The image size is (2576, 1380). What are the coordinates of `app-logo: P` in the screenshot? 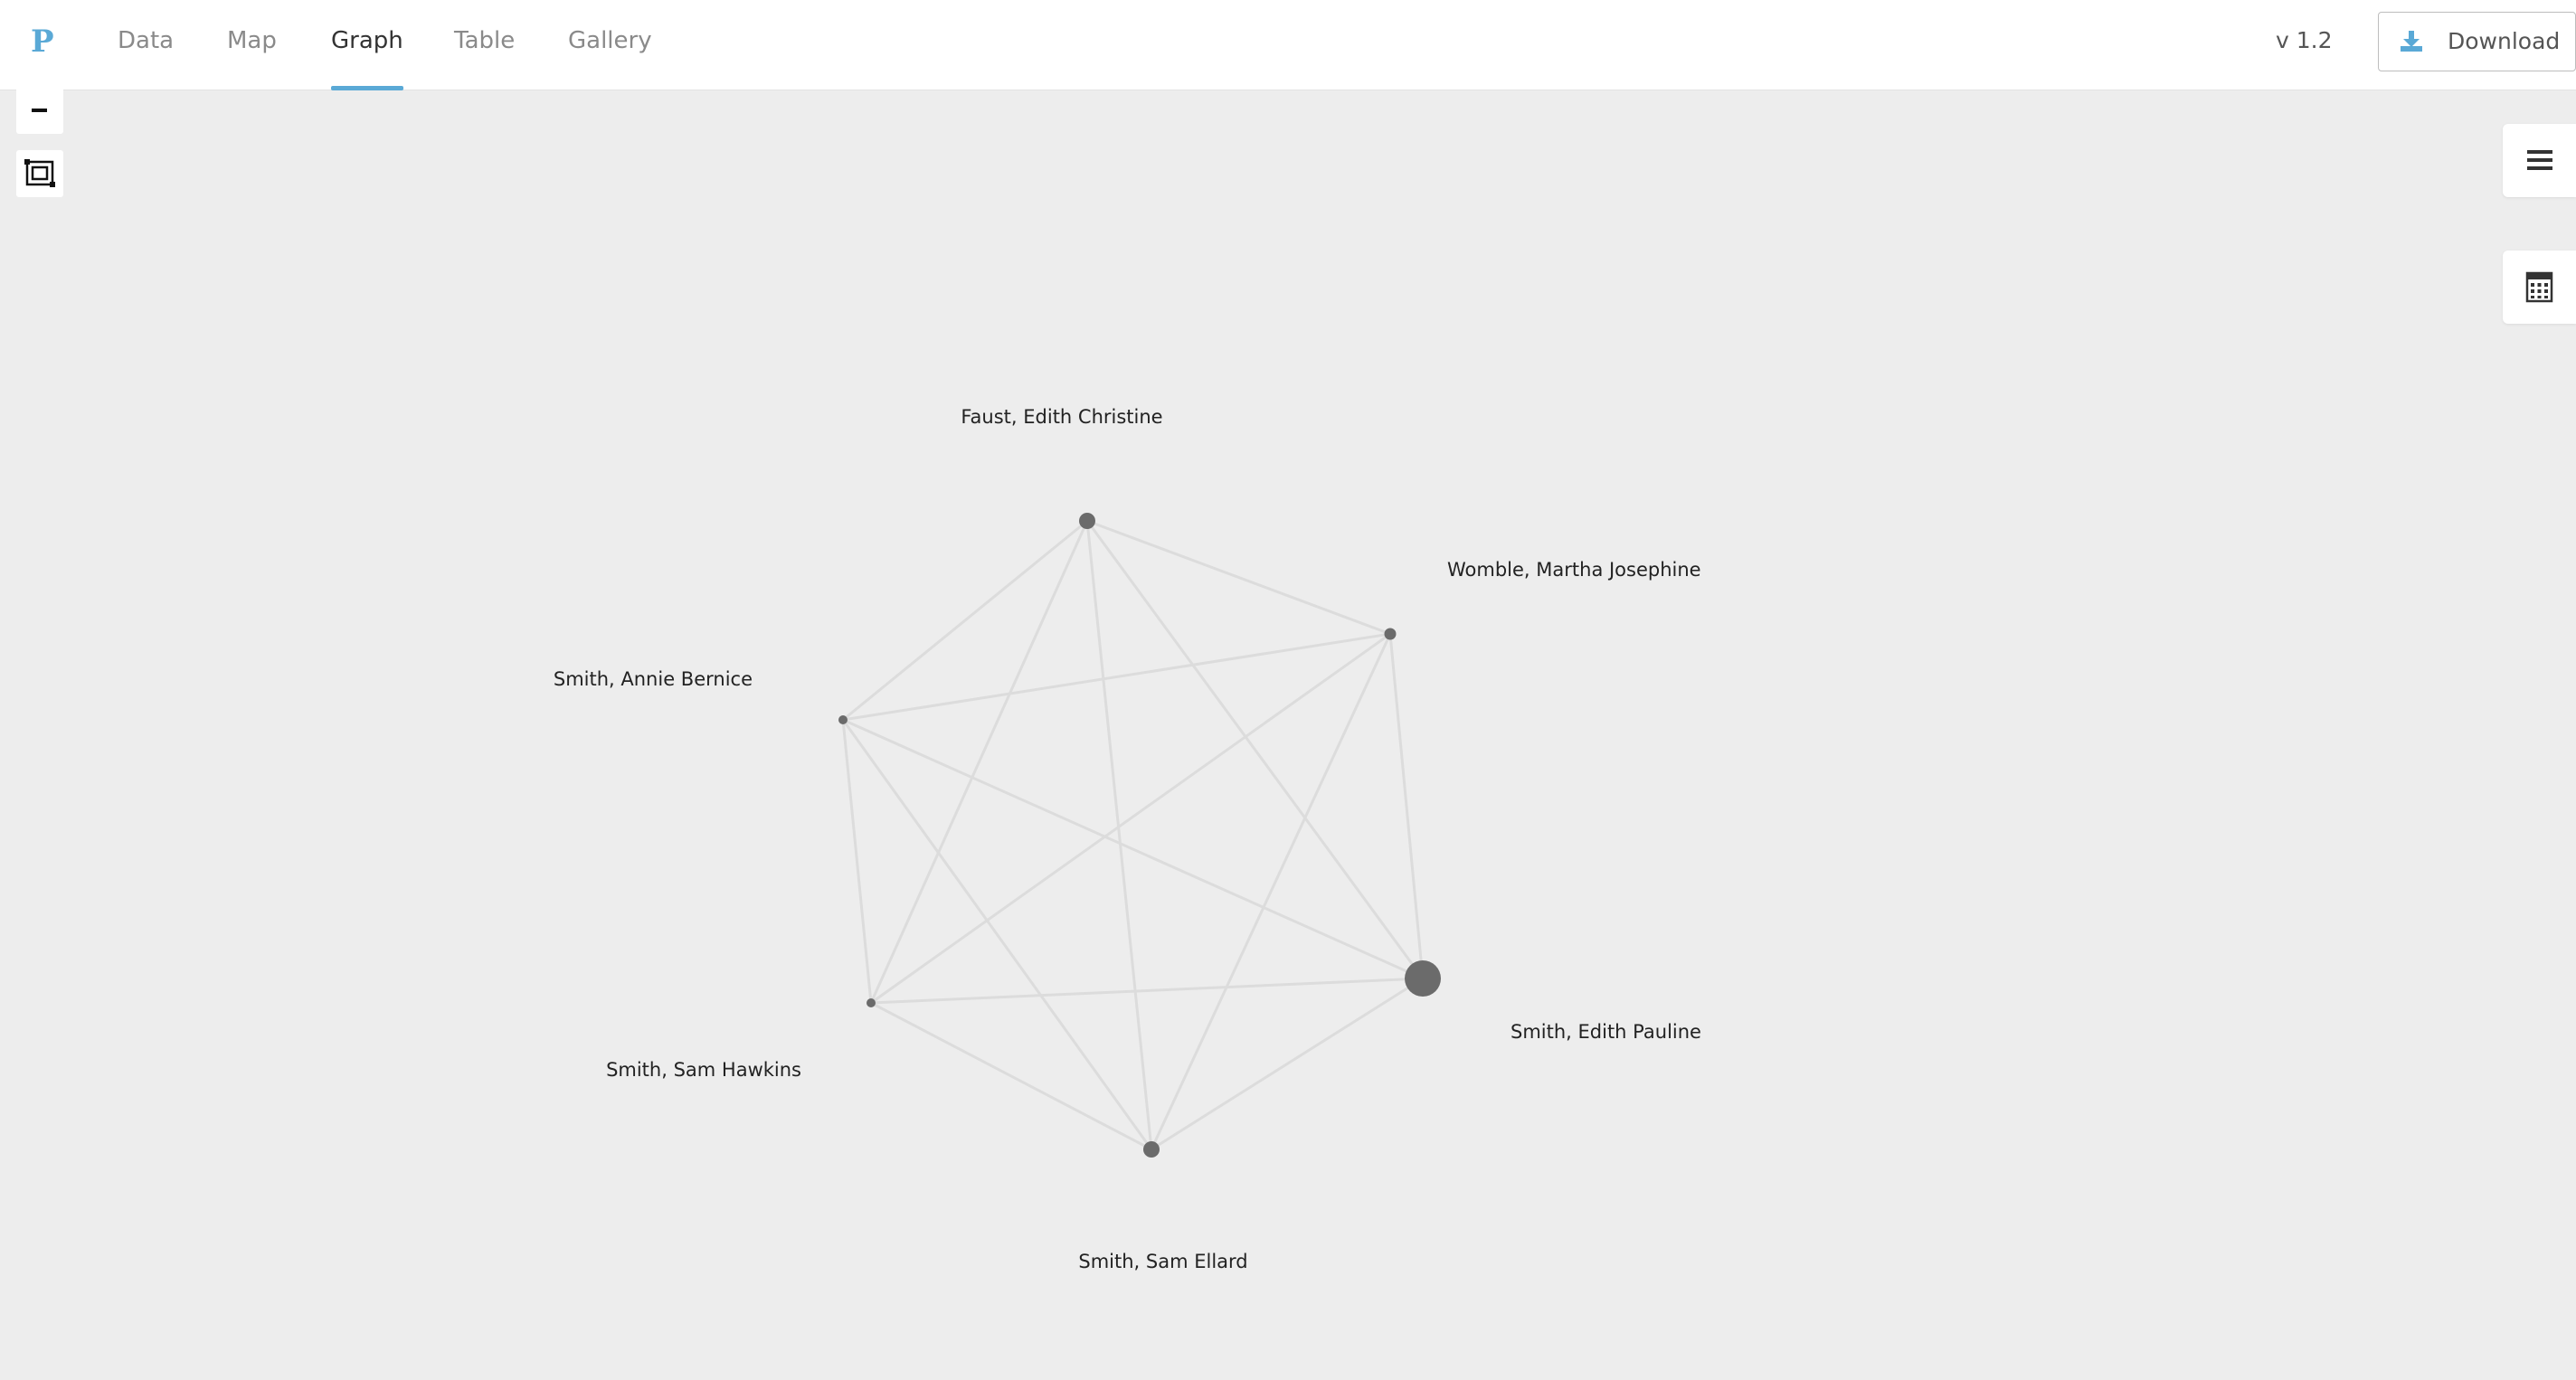 It's located at (46, 41).